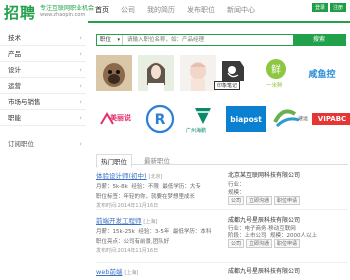 This screenshot has width=350, height=280. I want to click on sidebar-item-functions: 职能 ›, so click(43, 118).